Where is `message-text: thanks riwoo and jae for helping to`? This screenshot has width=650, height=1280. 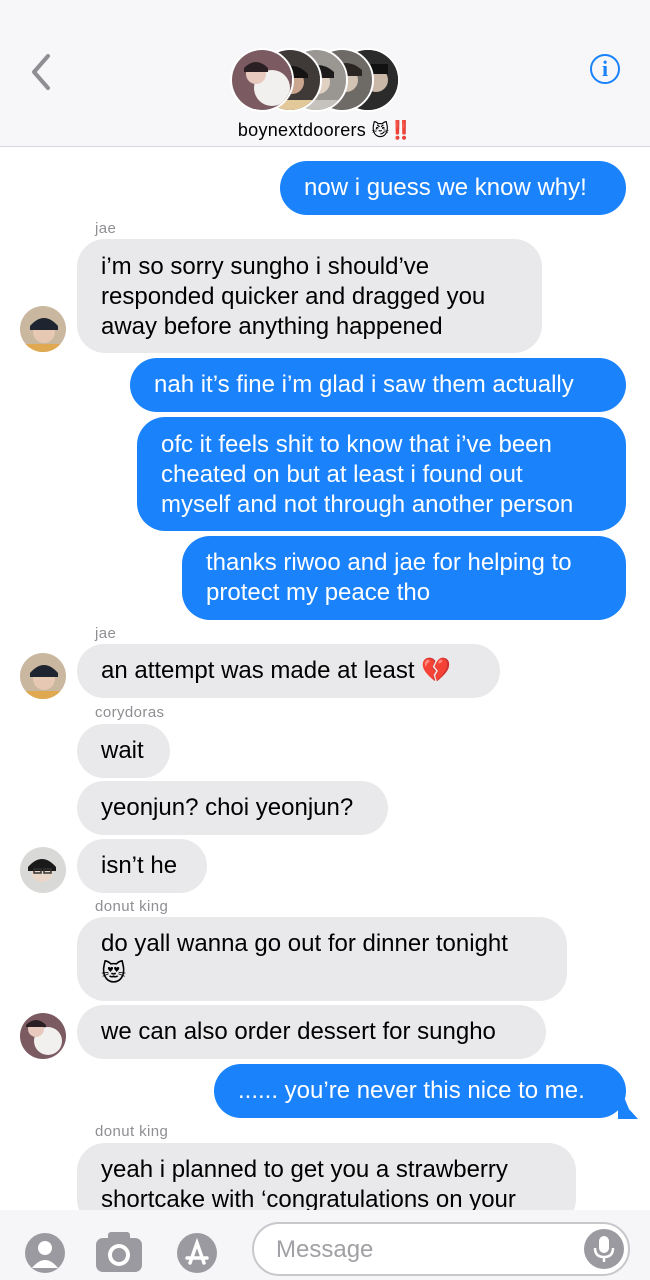 message-text: thanks riwoo and jae for helping to is located at coordinates (389, 562).